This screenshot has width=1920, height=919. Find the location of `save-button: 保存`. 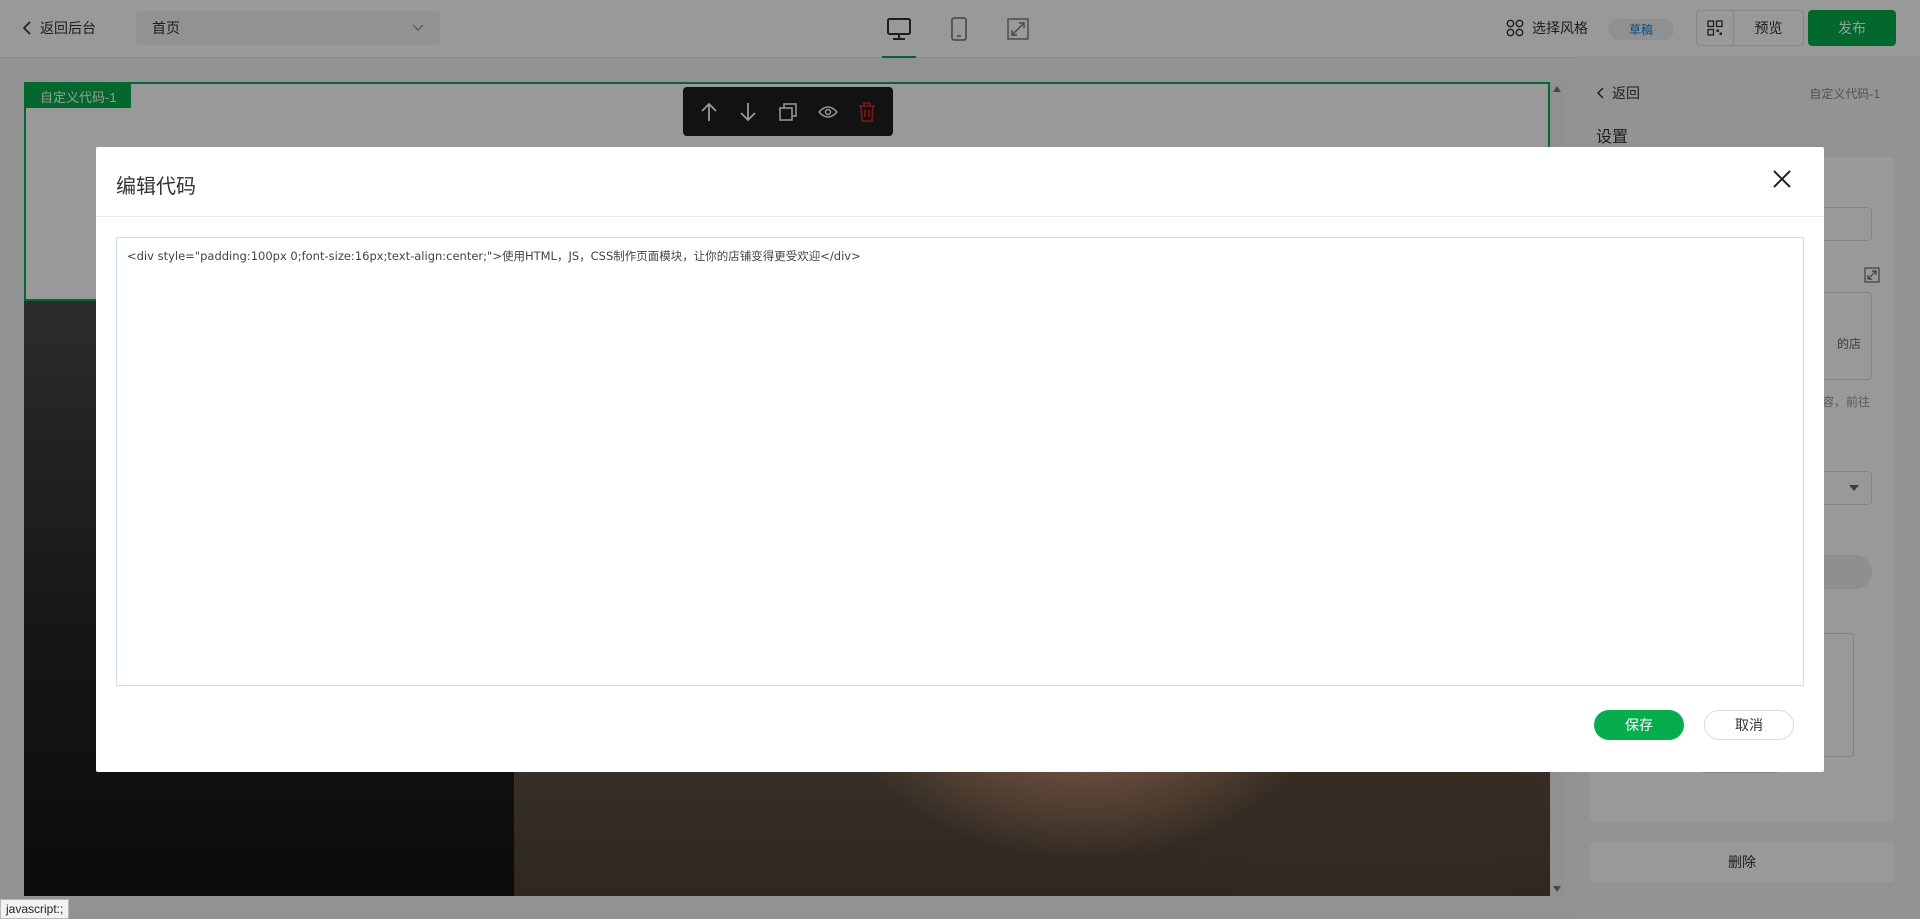

save-button: 保存 is located at coordinates (1639, 725).